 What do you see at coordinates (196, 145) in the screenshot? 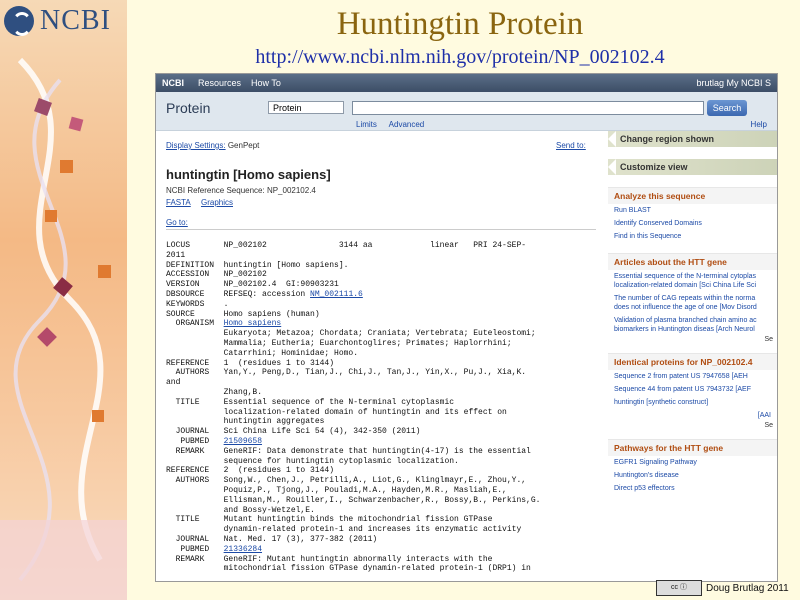
I see `display-settings-link: Display Settings:` at bounding box center [196, 145].